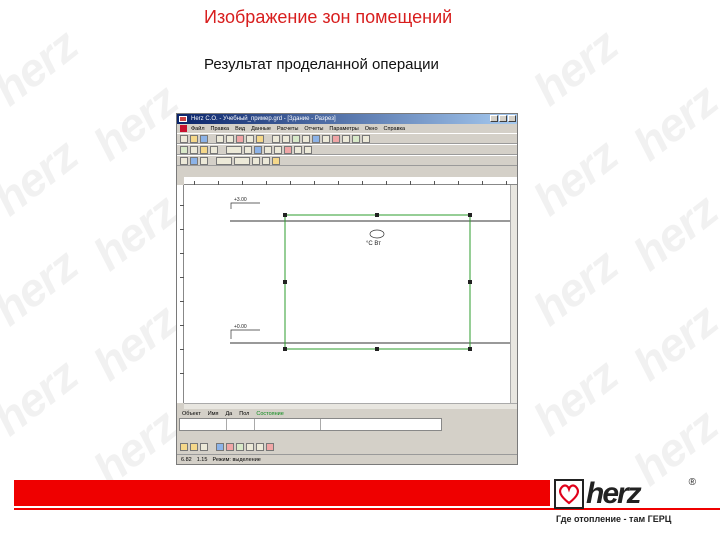  I want to click on menu-reports: Отчеты, so click(313, 129).